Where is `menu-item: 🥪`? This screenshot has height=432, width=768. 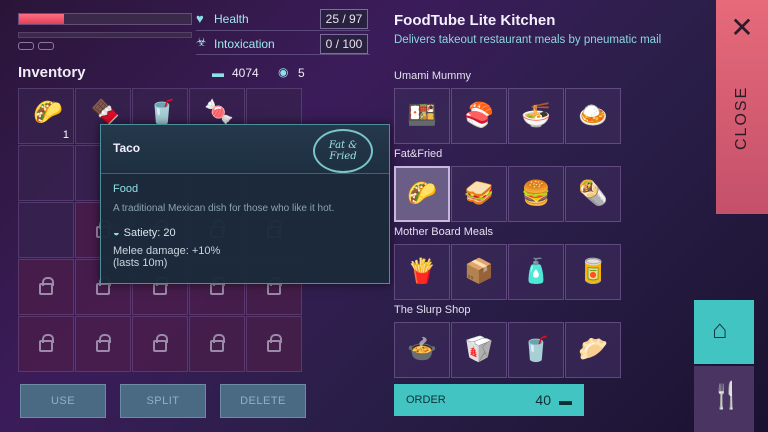 menu-item: 🥪 is located at coordinates (479, 194).